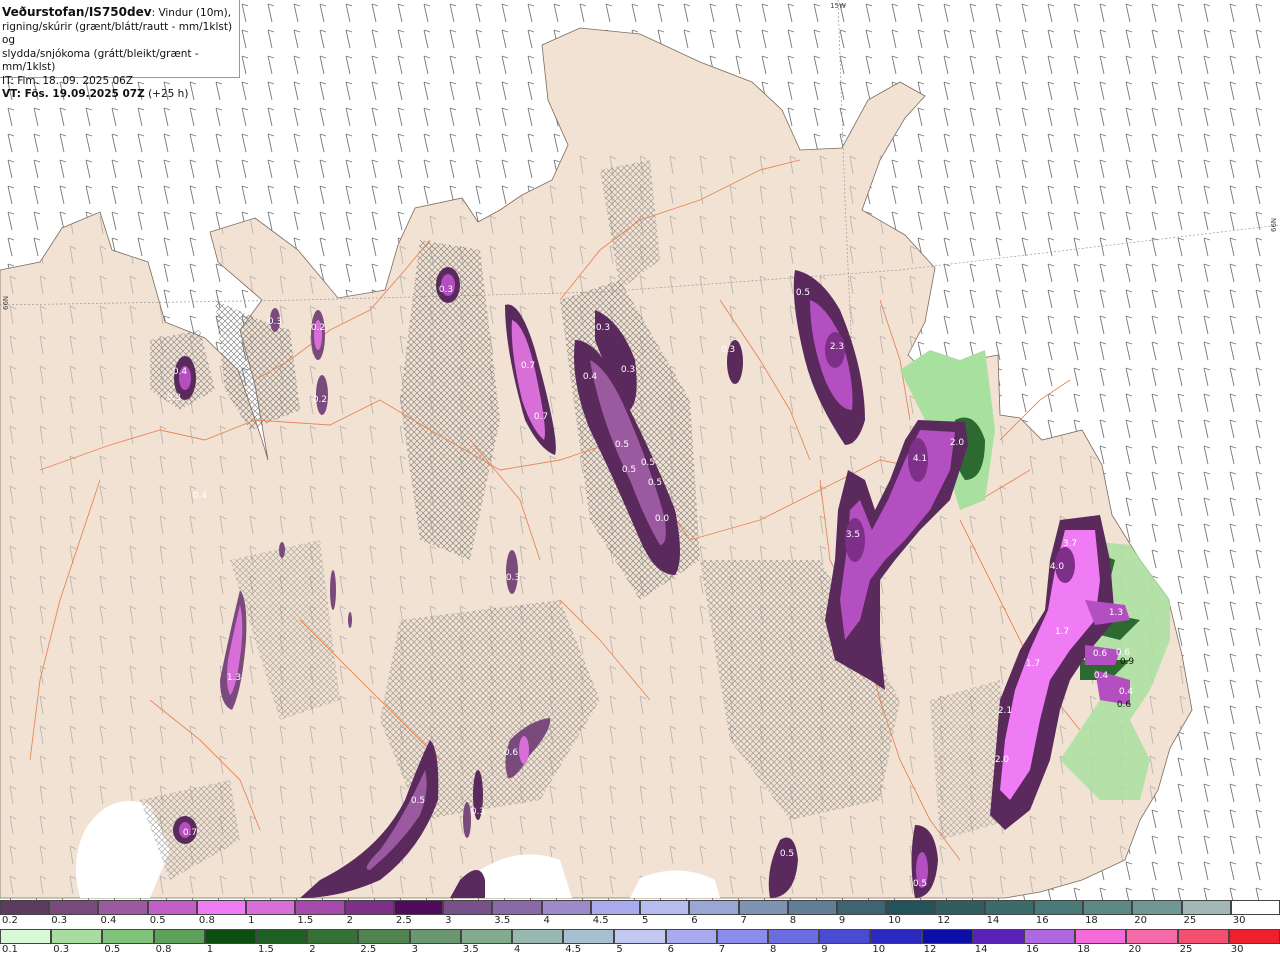  I want to click on map-value: 3.5, so click(853, 535).